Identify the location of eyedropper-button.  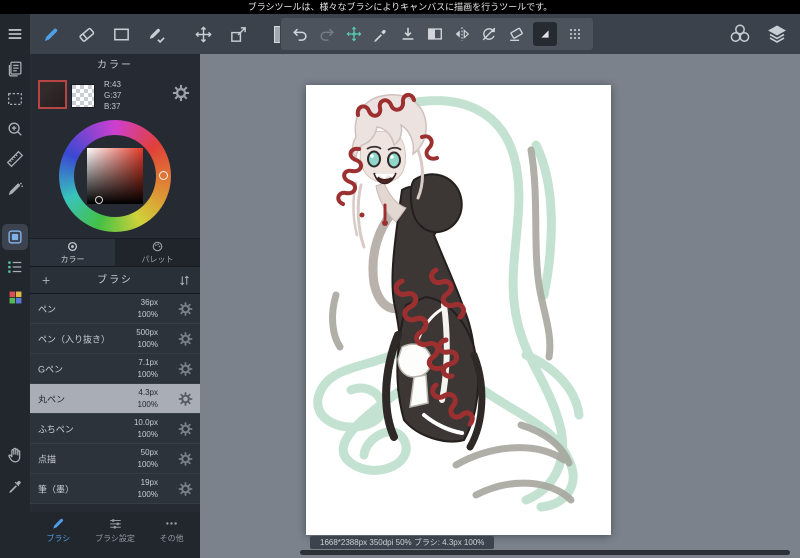
(15, 485).